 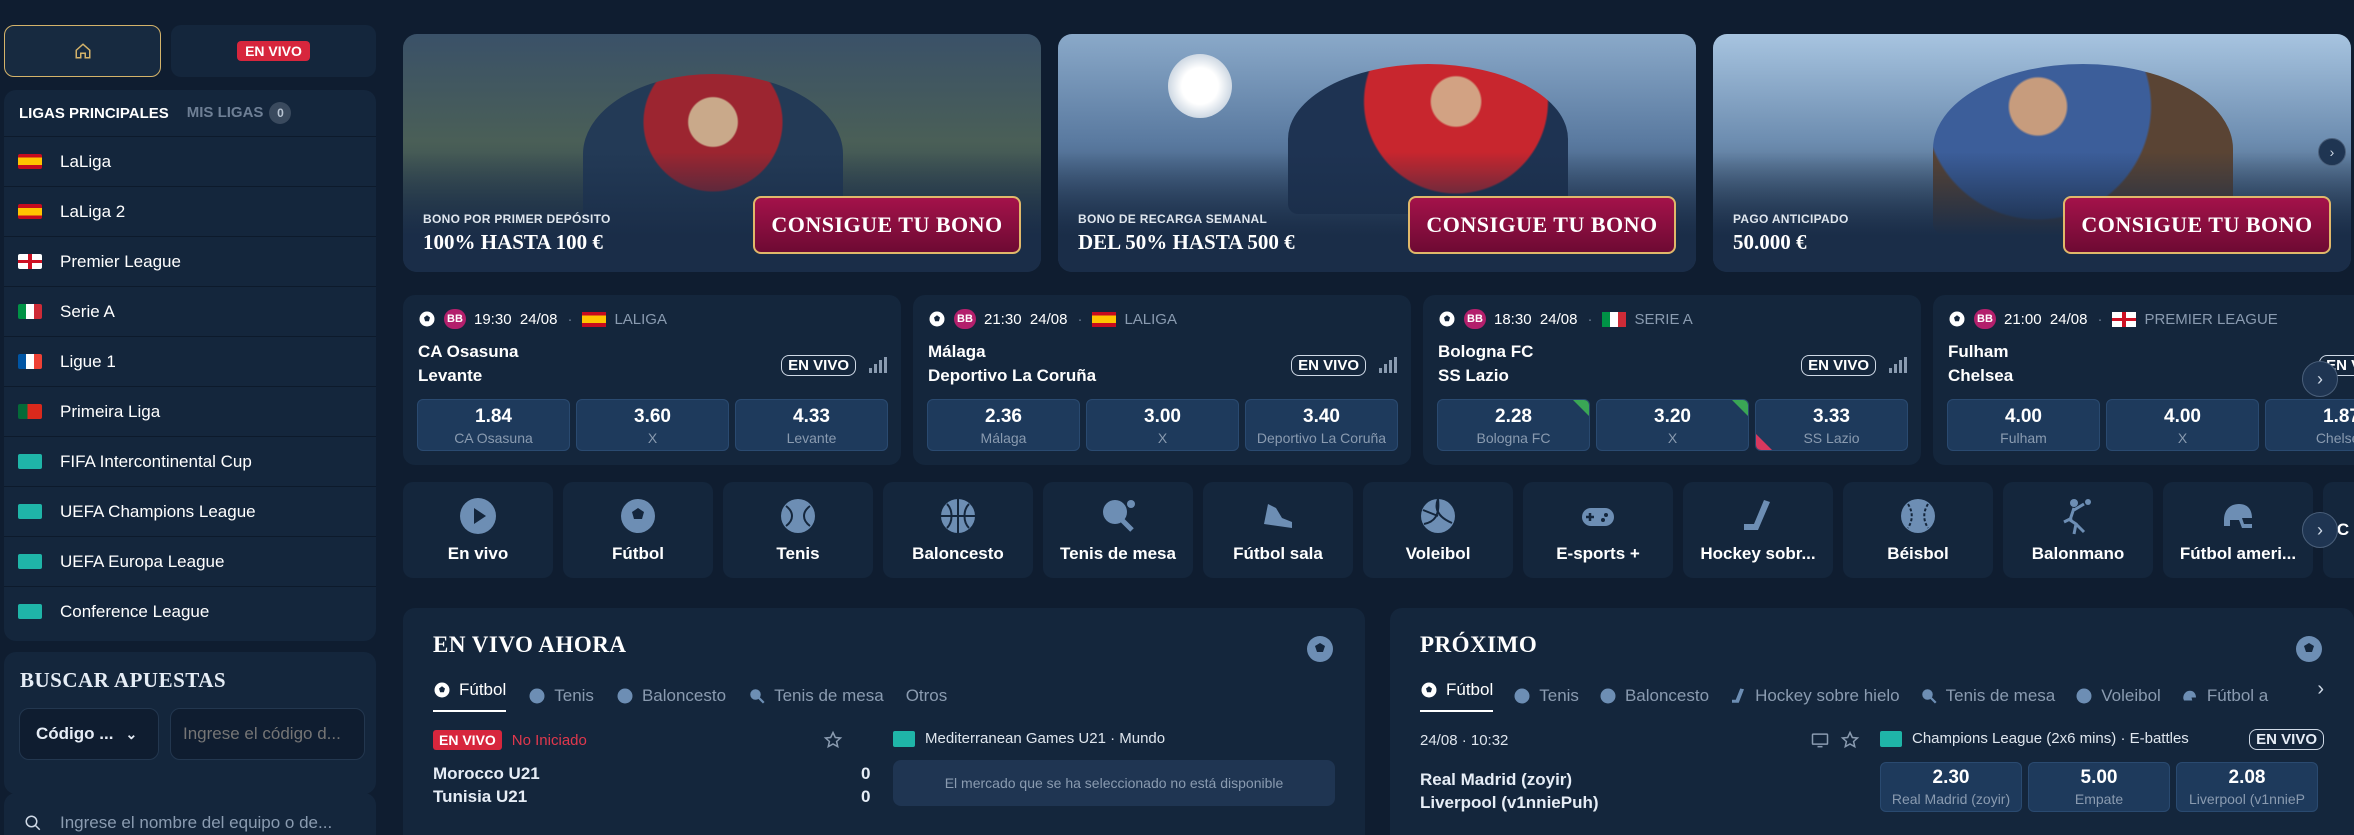 I want to click on tab-volleyball: Voleibol, so click(x=2118, y=696).